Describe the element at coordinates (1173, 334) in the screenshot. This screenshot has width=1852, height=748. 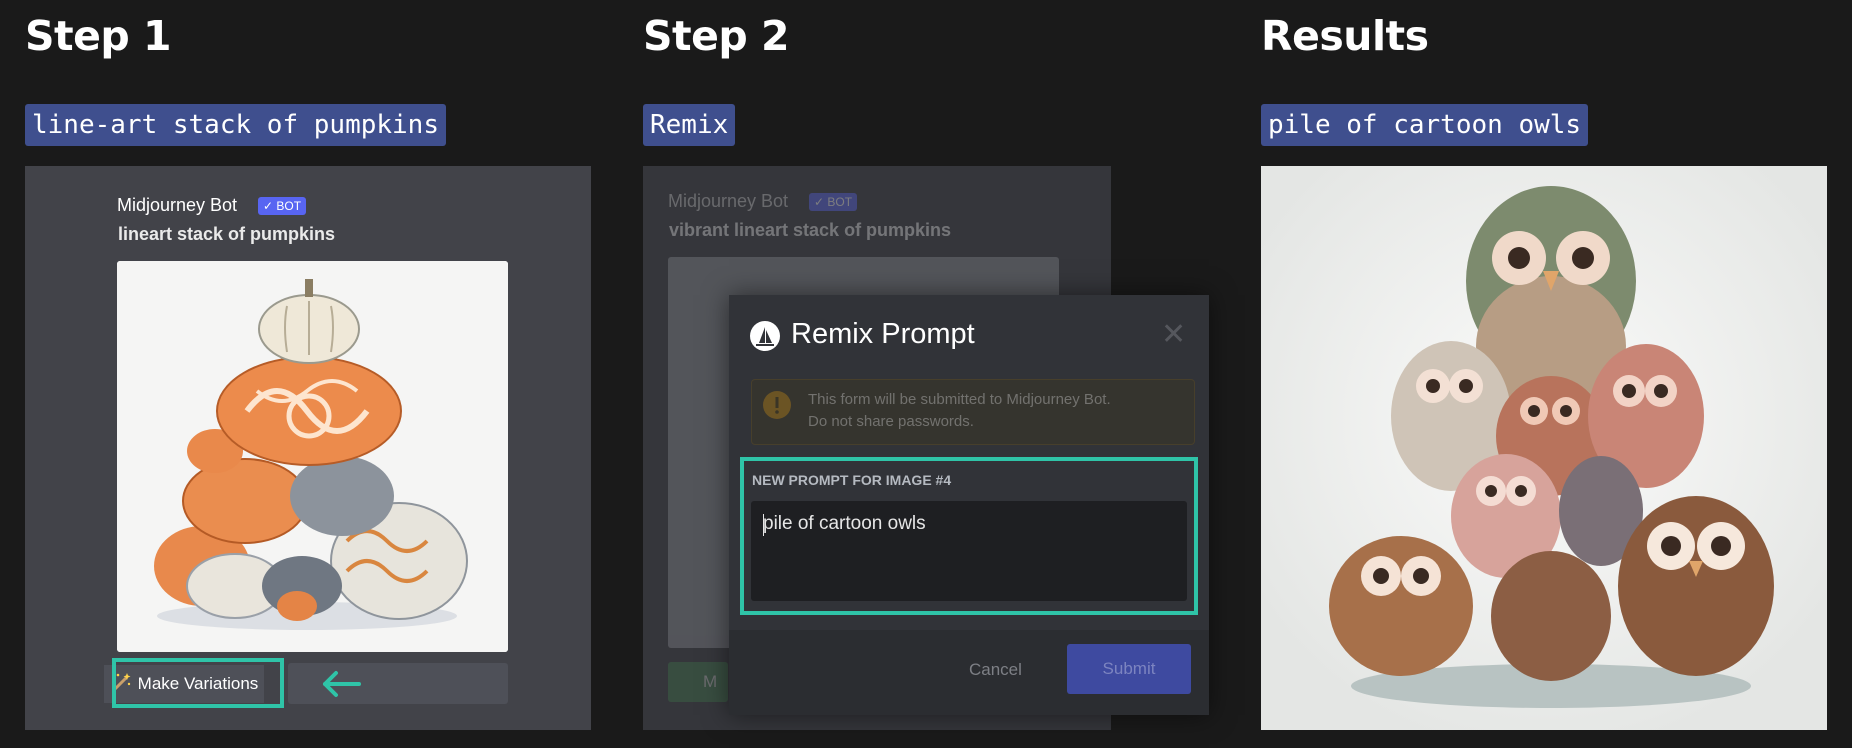
I see `close-icon: ✕` at that location.